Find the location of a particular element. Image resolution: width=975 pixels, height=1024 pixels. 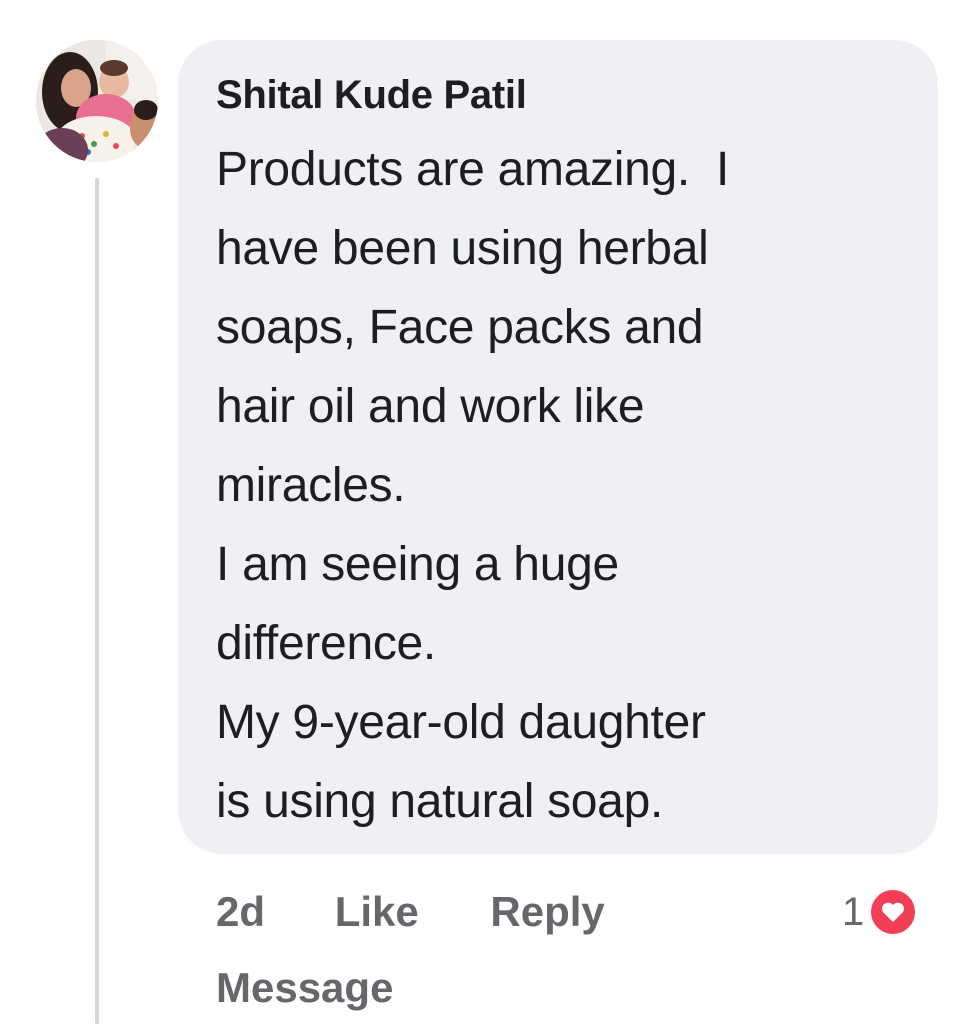

avatar-photo is located at coordinates (97, 101).